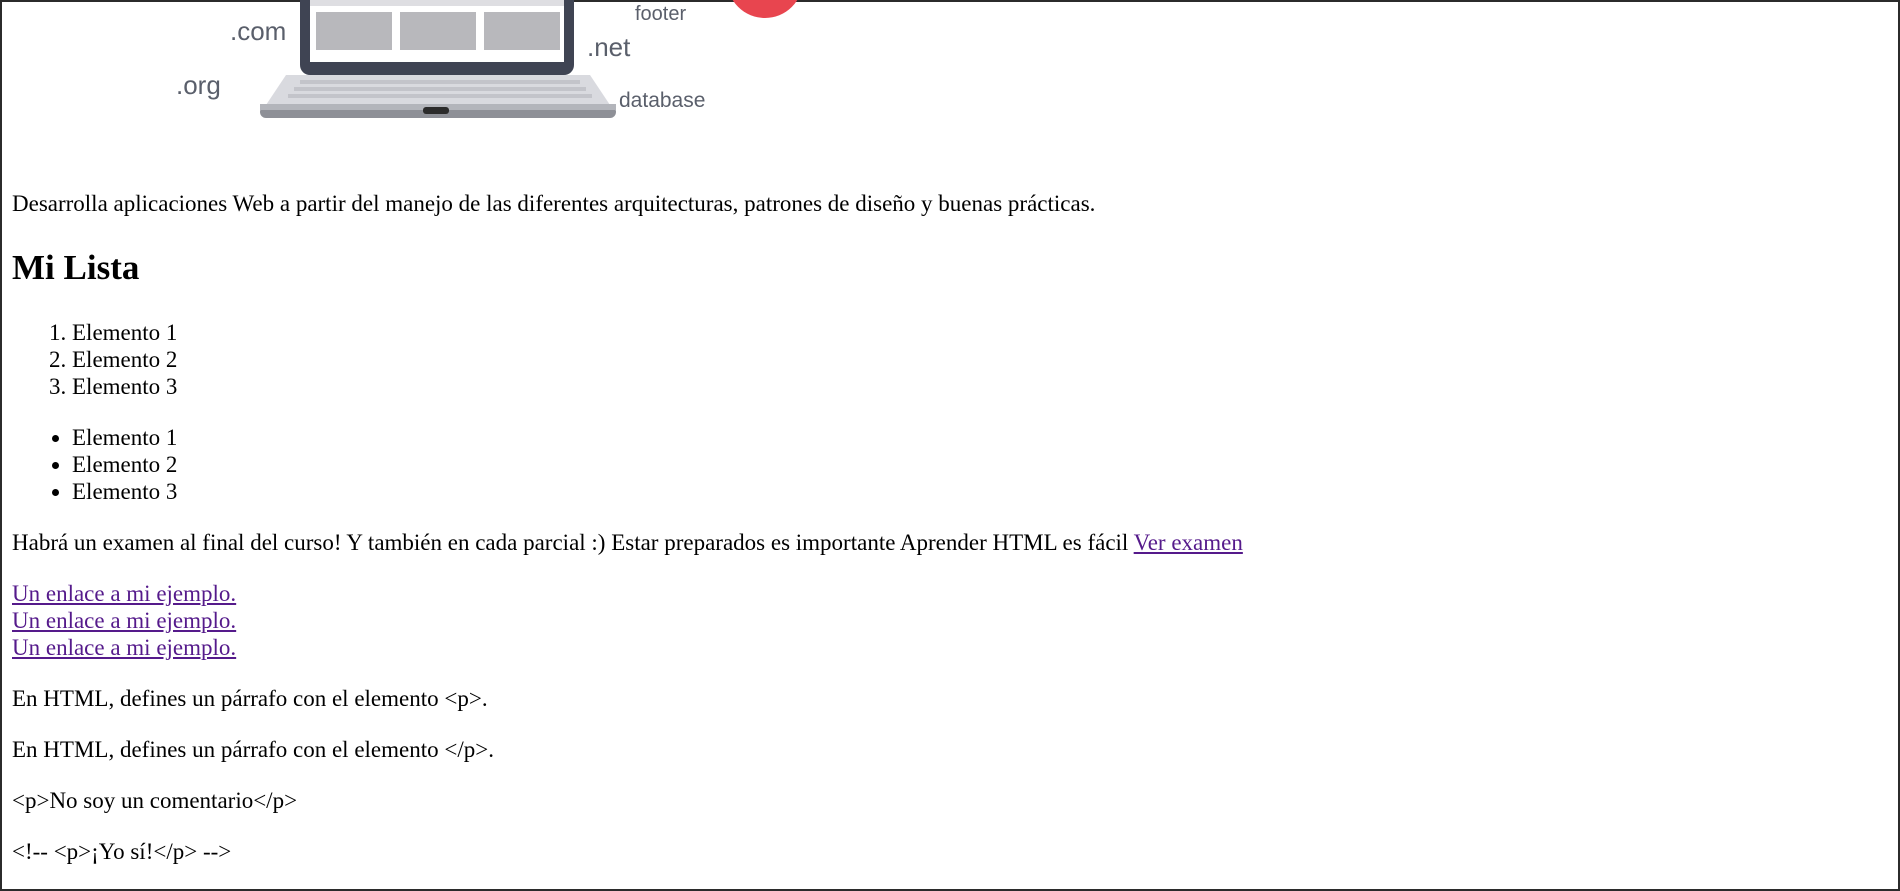 This screenshot has width=1900, height=891. I want to click on unordered-list-item: Elemento 2, so click(124, 464).